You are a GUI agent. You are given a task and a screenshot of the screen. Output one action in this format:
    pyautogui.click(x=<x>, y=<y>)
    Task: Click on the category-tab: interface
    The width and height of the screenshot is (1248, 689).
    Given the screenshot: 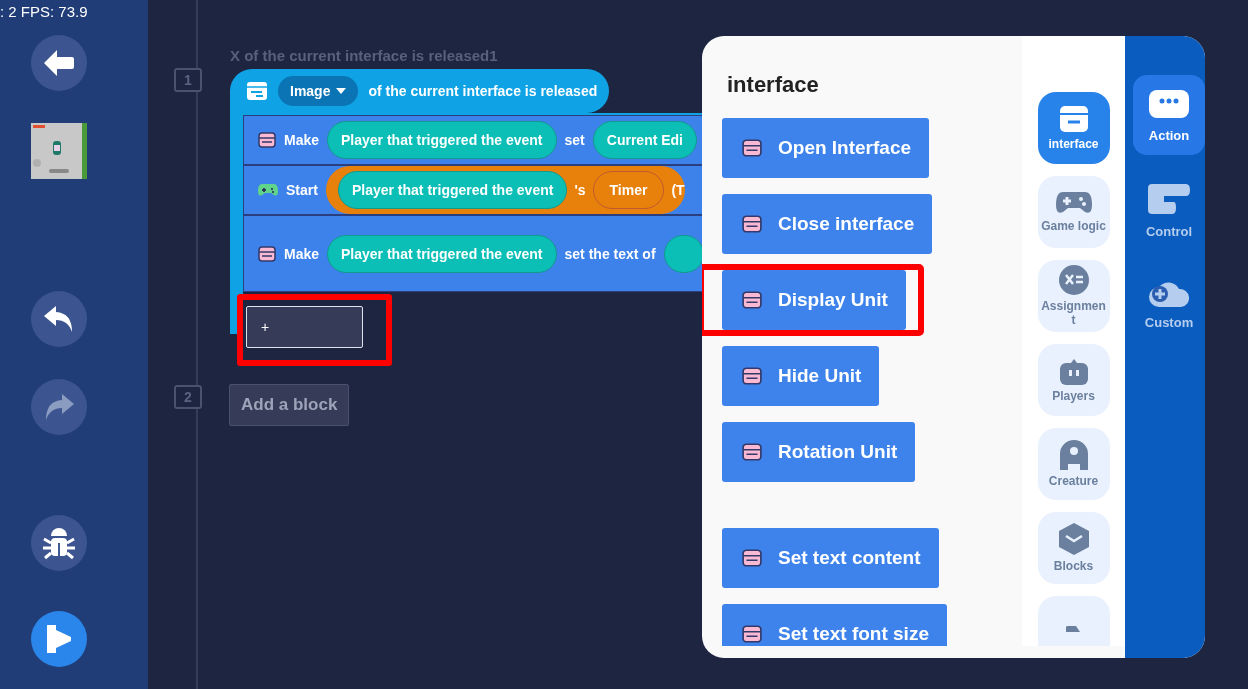 What is the action you would take?
    pyautogui.click(x=1073, y=128)
    